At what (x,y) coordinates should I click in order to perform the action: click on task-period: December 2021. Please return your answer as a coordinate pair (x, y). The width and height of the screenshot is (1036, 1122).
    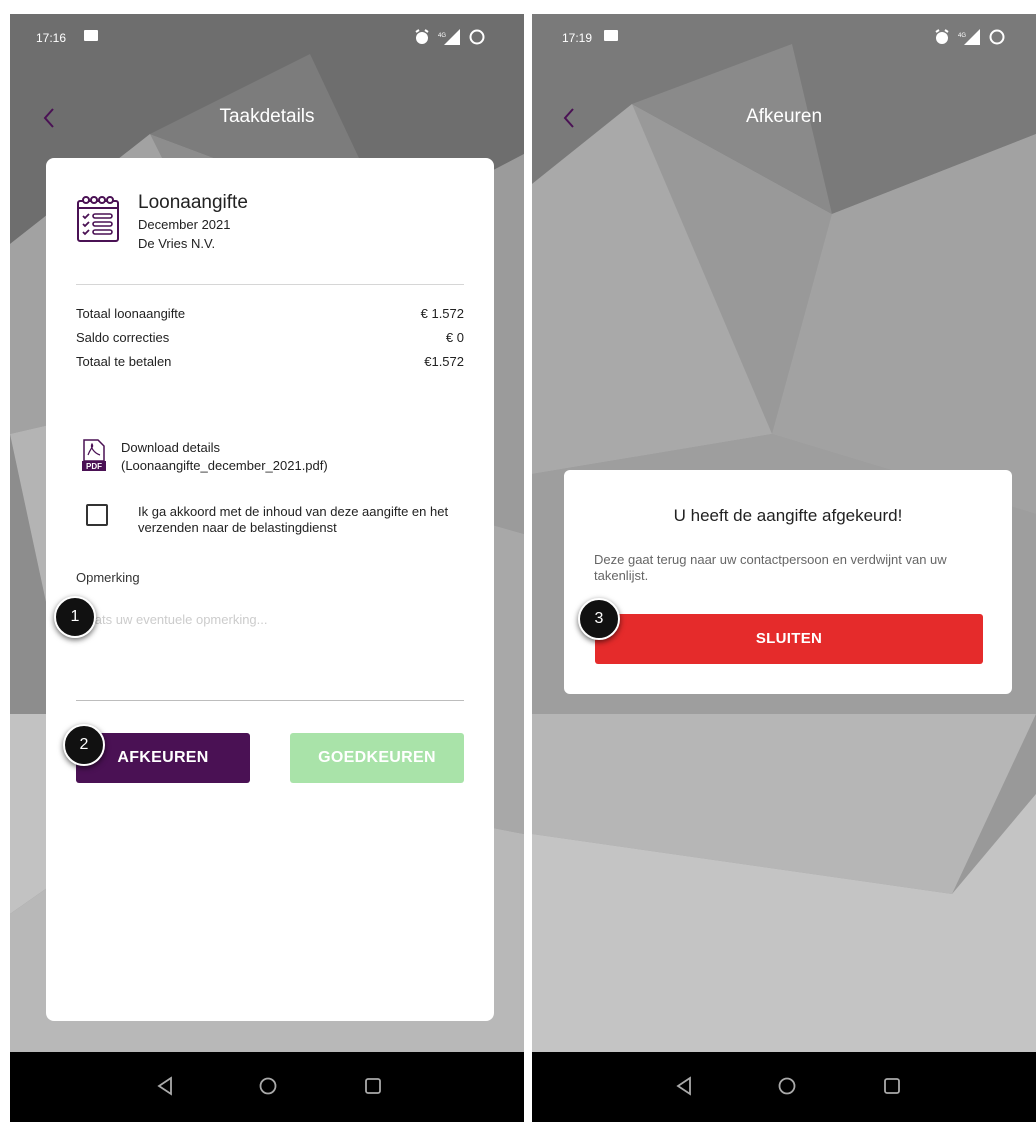
    Looking at the image, I should click on (184, 224).